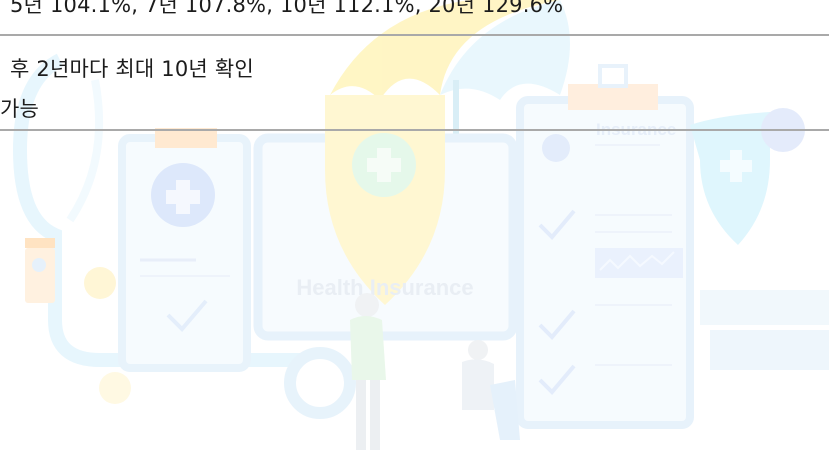 The width and height of the screenshot is (829, 468). What do you see at coordinates (184, 250) in the screenshot?
I see `clipboard-icon` at bounding box center [184, 250].